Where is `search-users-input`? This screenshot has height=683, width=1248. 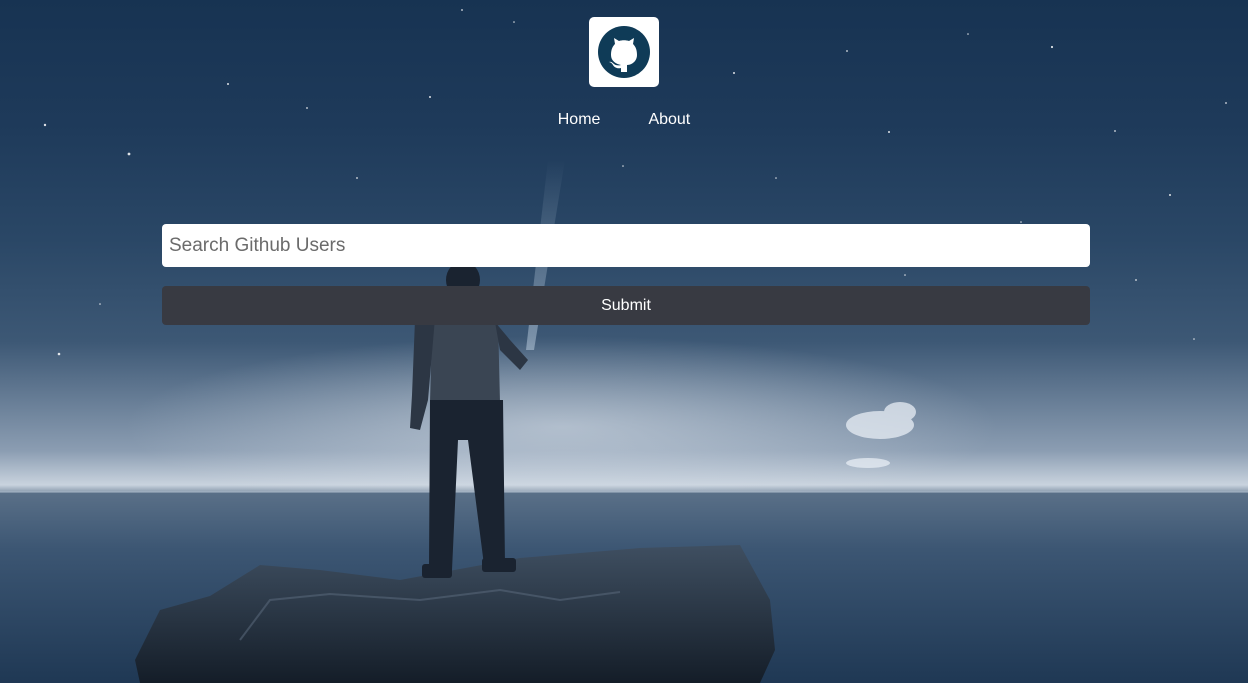 search-users-input is located at coordinates (626, 245).